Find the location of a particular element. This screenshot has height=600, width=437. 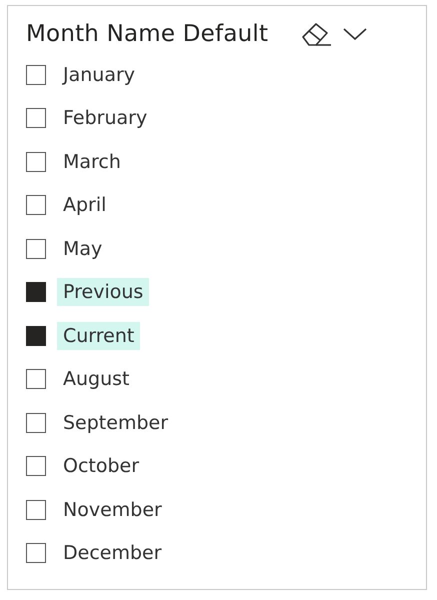

slicer-title: Month Name Default is located at coordinates (147, 34).